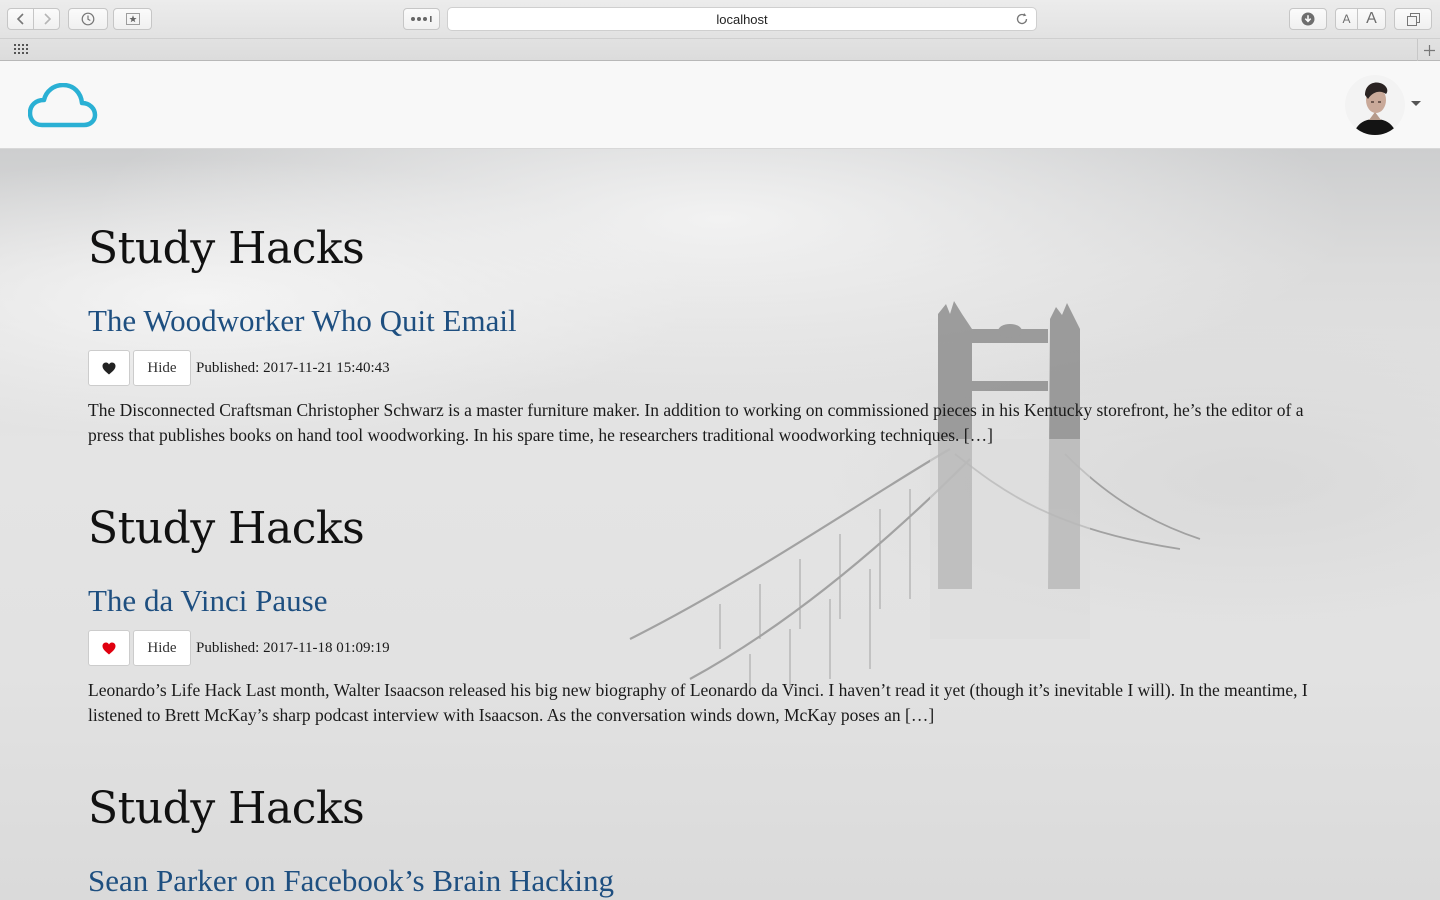 This screenshot has height=900, width=1440. I want to click on cloud-icon, so click(63, 106).